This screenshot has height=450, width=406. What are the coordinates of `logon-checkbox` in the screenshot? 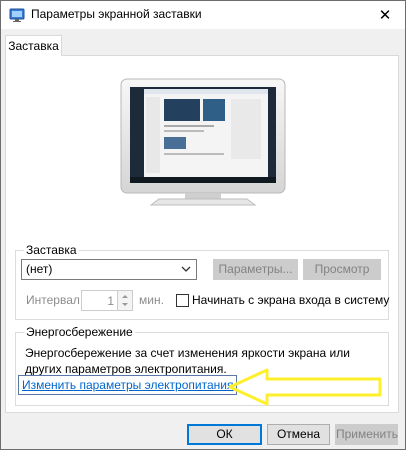 It's located at (182, 300).